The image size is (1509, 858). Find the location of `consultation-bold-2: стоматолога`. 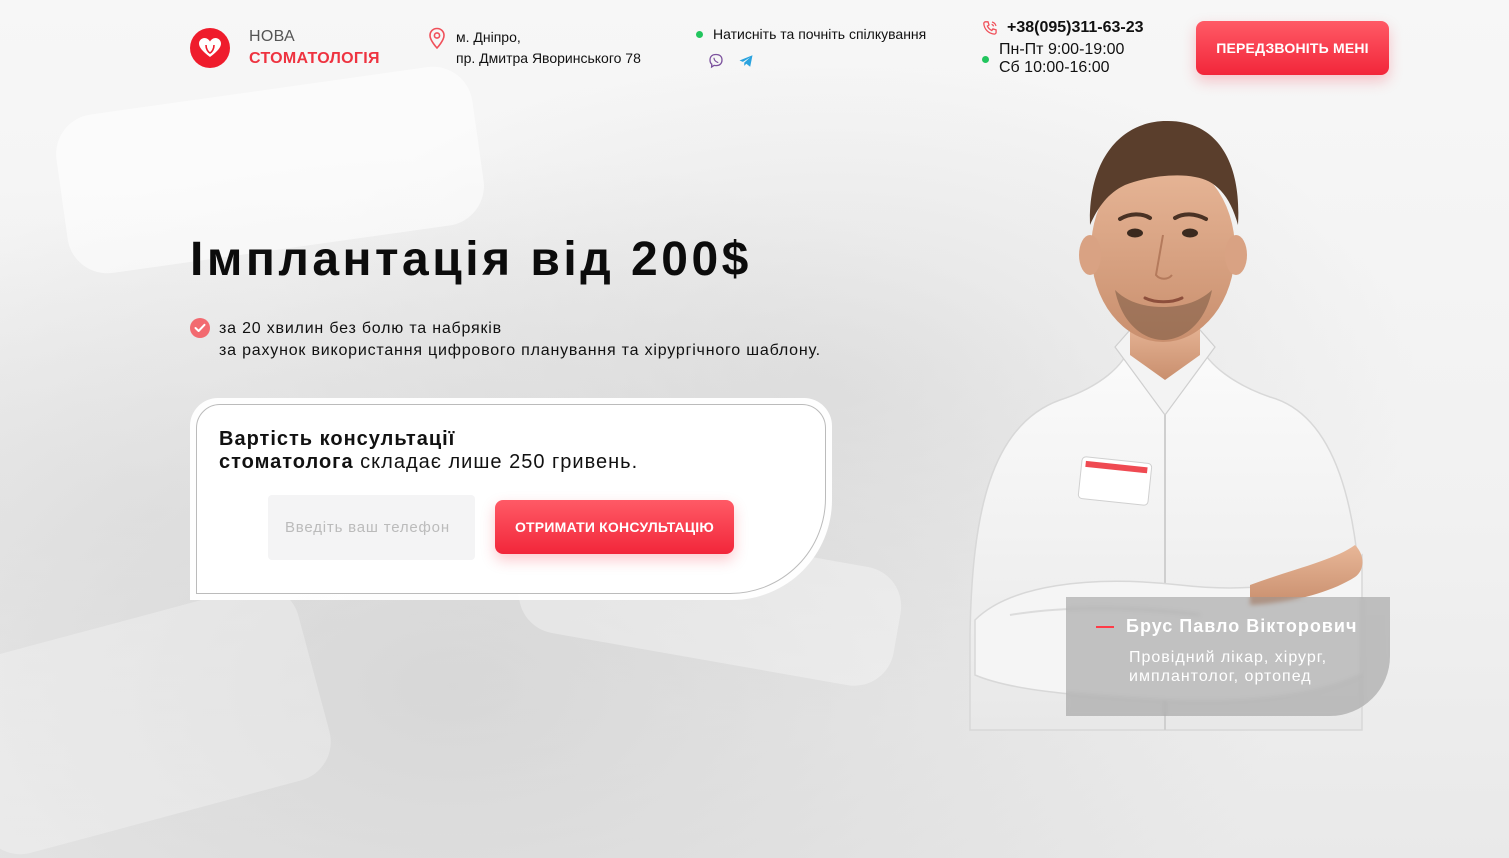

consultation-bold-2: стоматолога is located at coordinates (286, 462).